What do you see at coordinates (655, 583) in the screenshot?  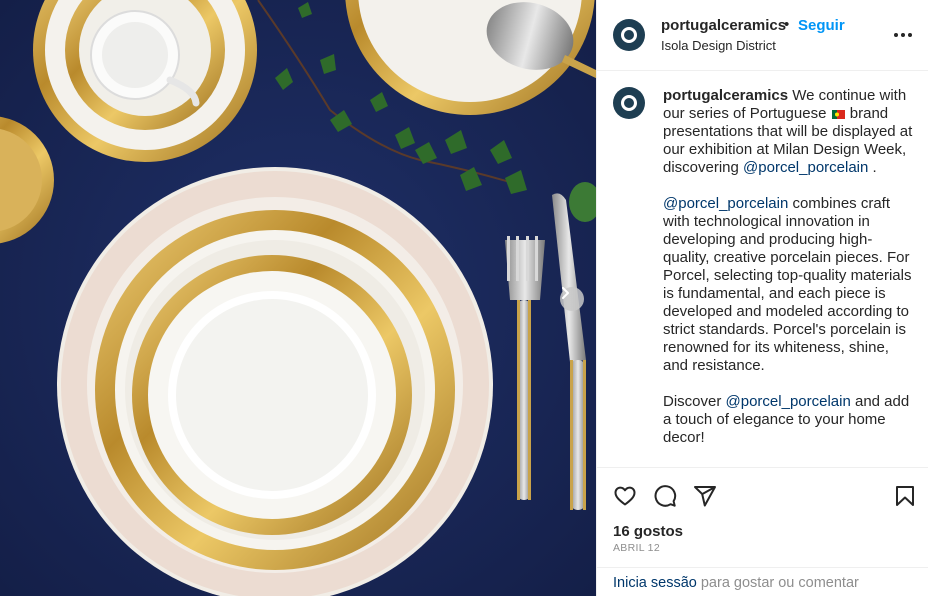 I see `login-link: Inicia sessão` at bounding box center [655, 583].